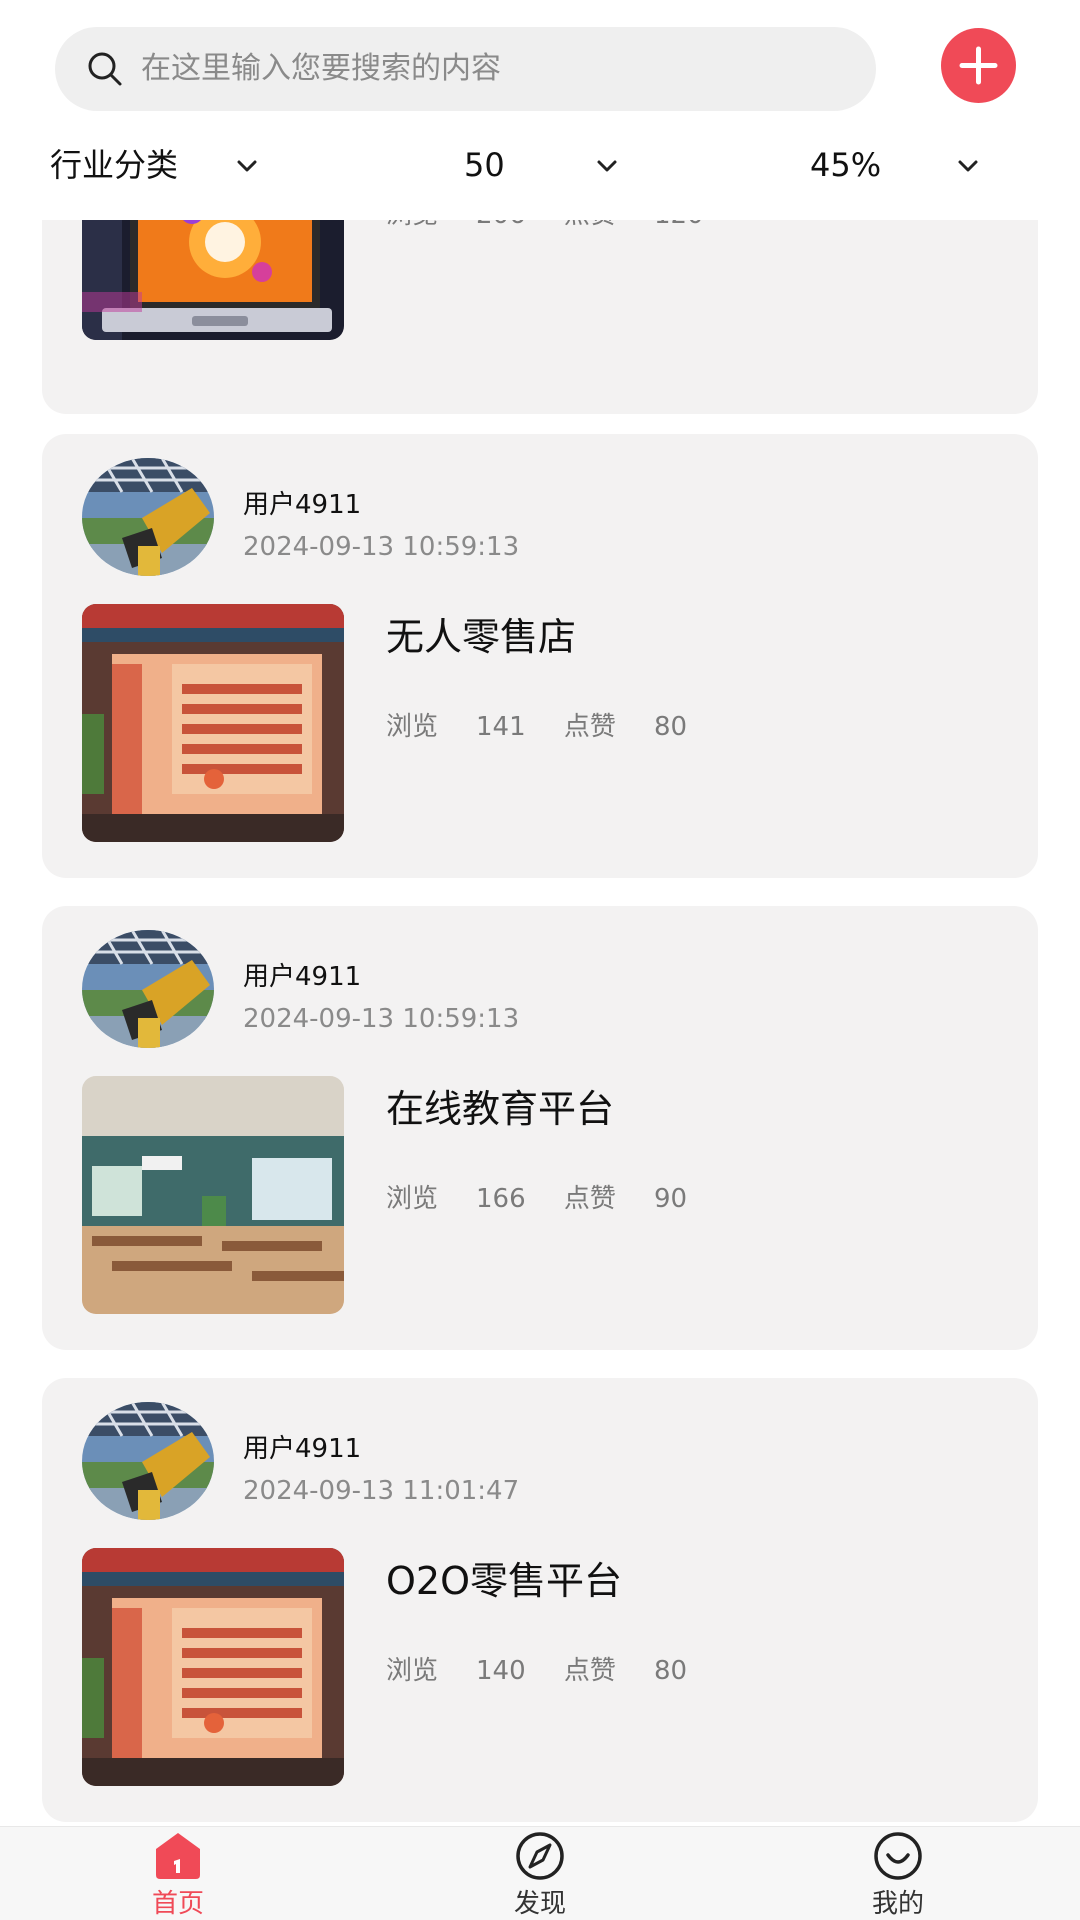 The height and width of the screenshot is (1920, 1080). I want to click on tab-discover-label: 发现, so click(539, 1904).